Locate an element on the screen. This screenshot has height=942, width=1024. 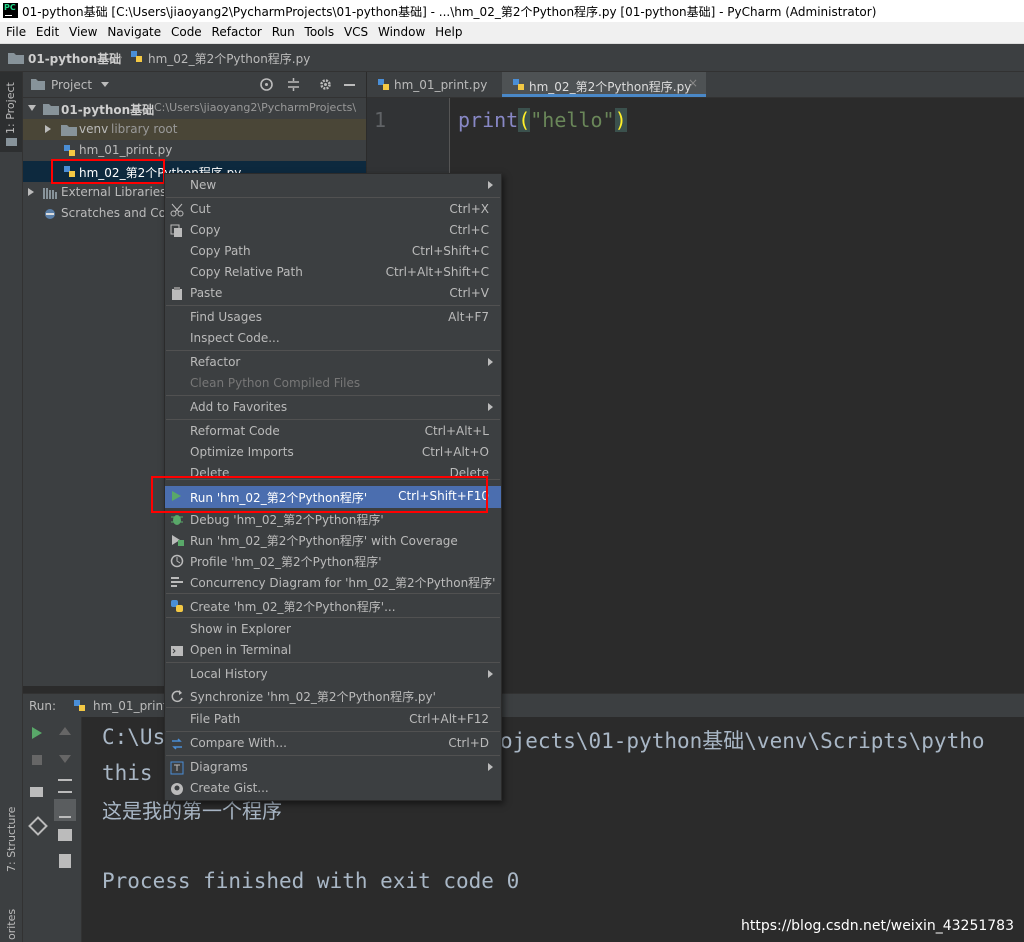
run-tab-label: hm_01_print is located at coordinates (130, 706).